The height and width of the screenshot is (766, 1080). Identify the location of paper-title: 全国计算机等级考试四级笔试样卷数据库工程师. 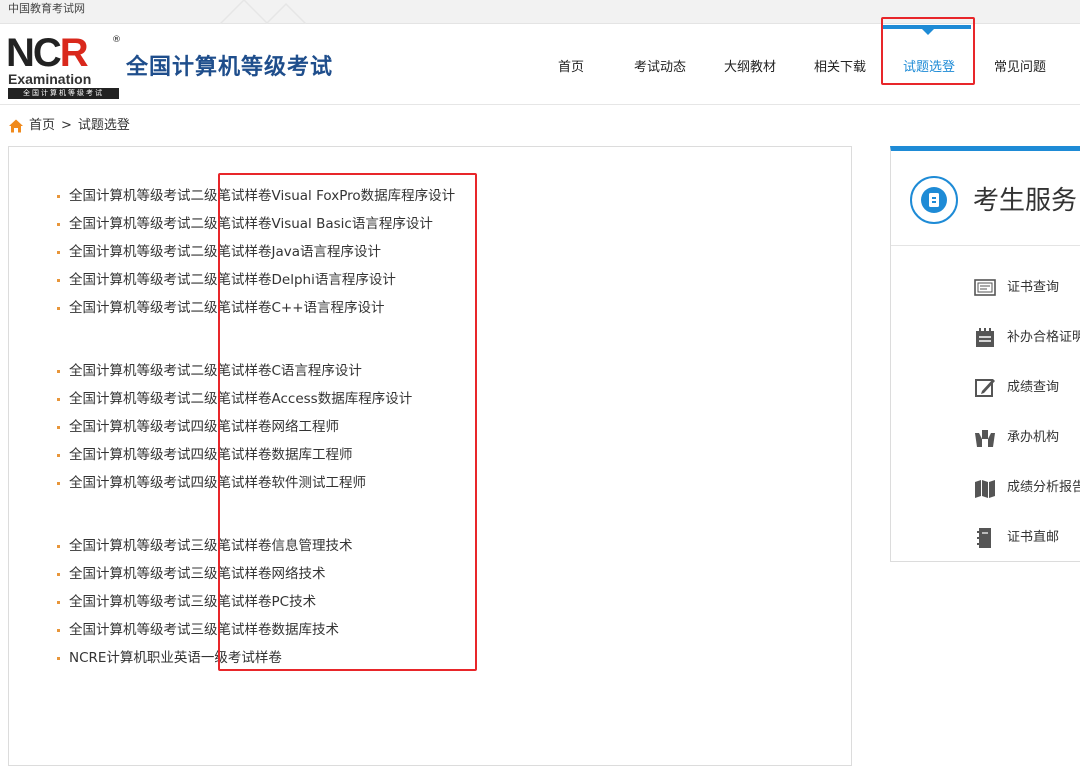
(211, 455).